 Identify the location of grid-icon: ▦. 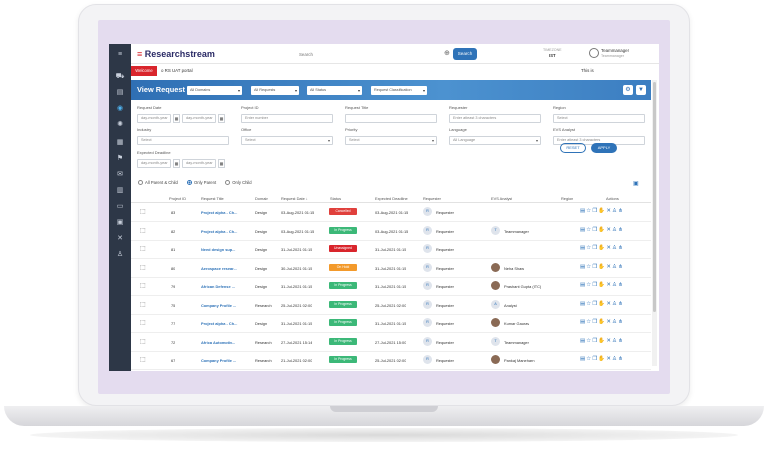
(120, 143).